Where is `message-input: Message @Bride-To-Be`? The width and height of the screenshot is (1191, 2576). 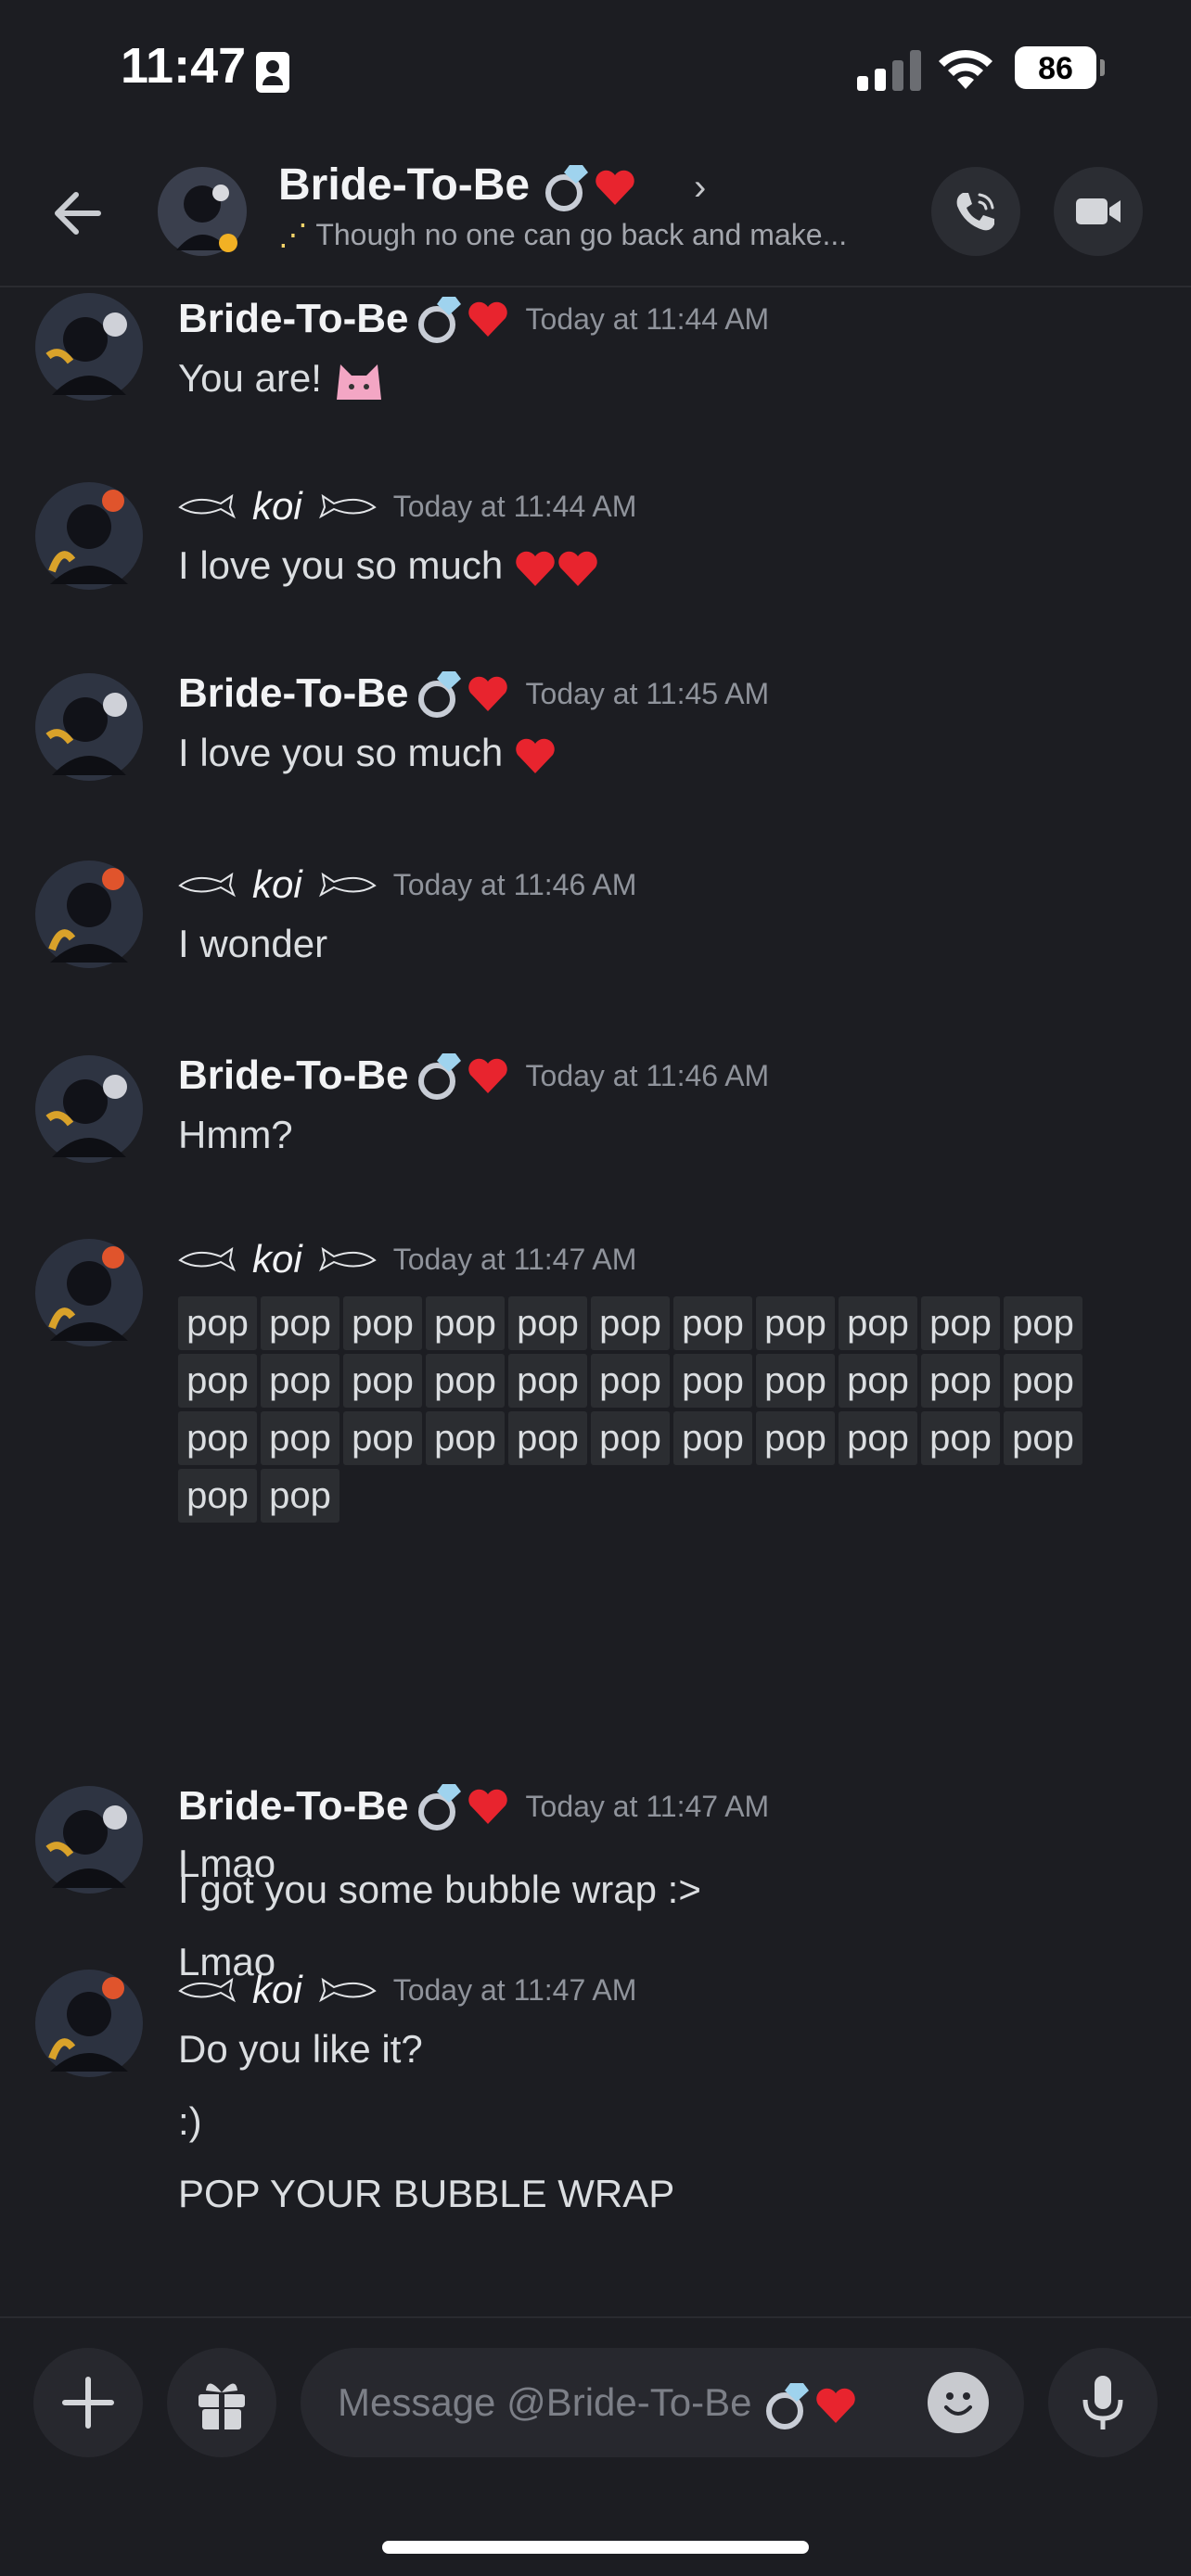 message-input: Message @Bride-To-Be is located at coordinates (662, 2402).